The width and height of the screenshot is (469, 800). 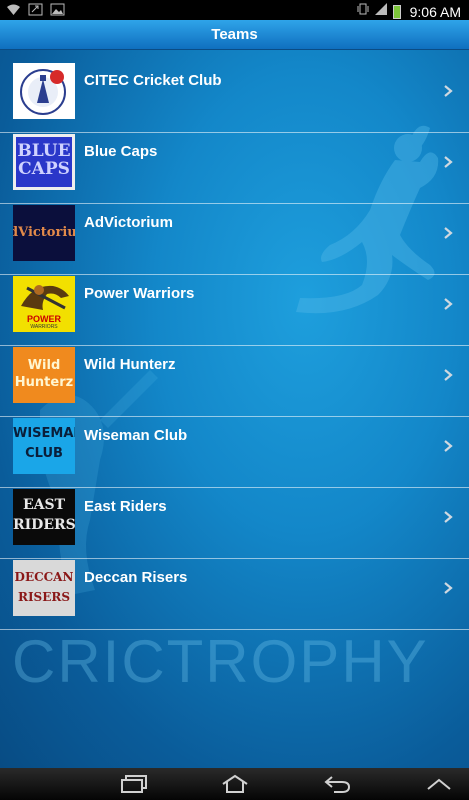 I want to click on team-row-power-warriors: POWER WARRIORS Power Warriors, so click(x=234, y=310).